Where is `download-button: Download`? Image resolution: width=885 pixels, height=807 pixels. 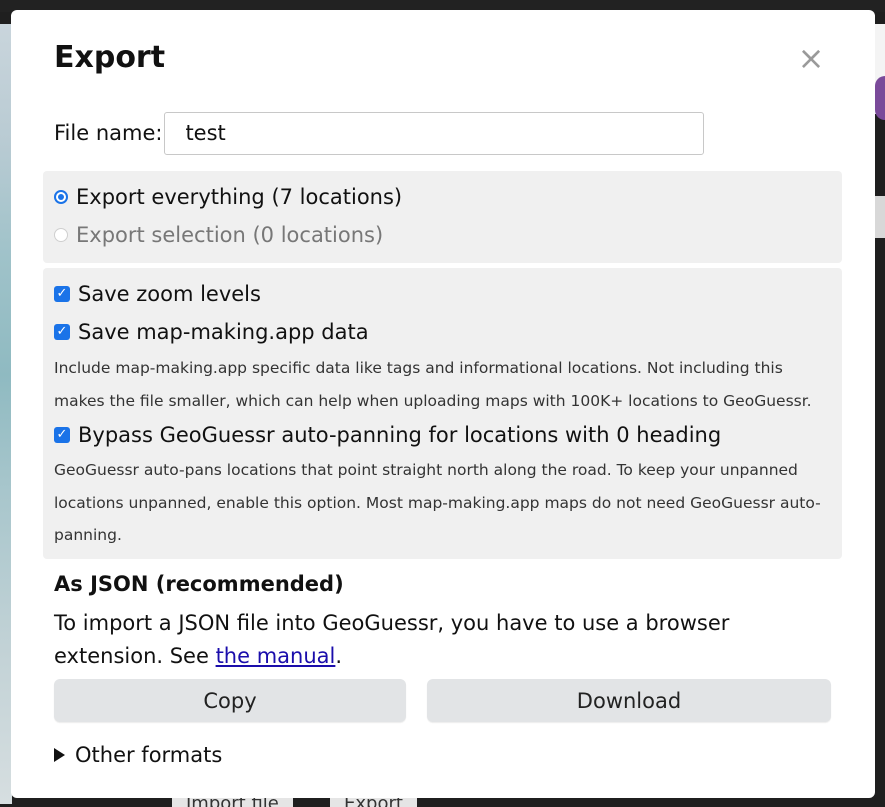 download-button: Download is located at coordinates (629, 700).